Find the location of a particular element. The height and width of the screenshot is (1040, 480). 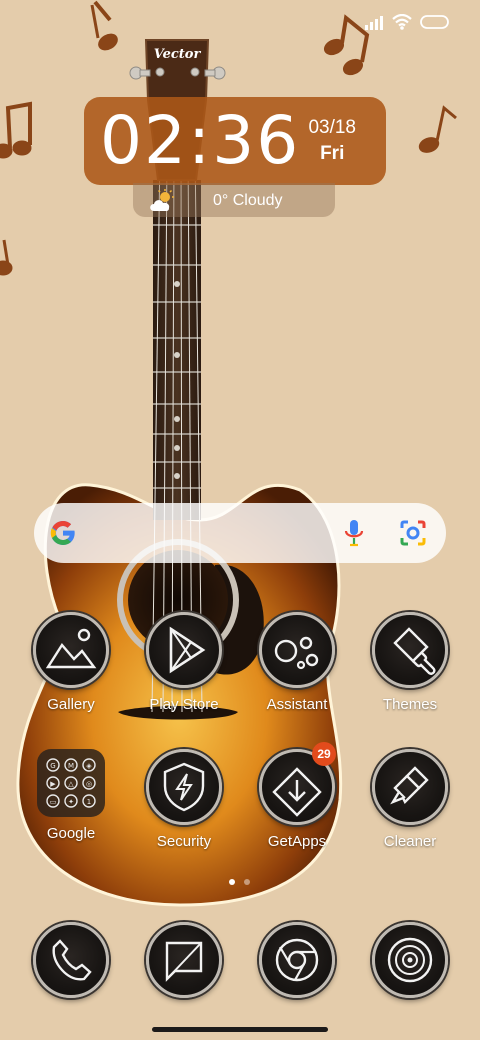

gesture-home-bar is located at coordinates (240, 1029).